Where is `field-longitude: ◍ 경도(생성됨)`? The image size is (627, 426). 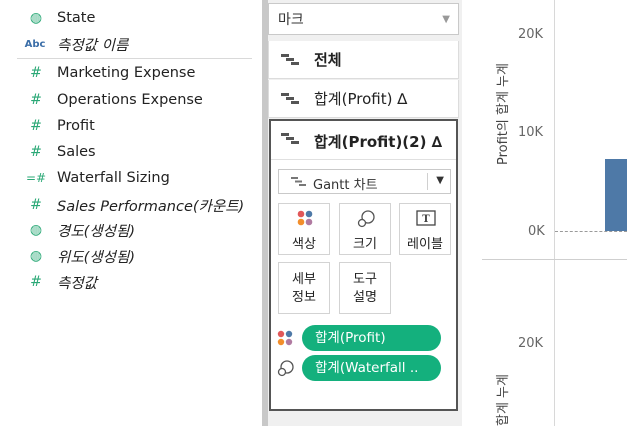 field-longitude: ◍ 경도(생성됨) is located at coordinates (131, 230).